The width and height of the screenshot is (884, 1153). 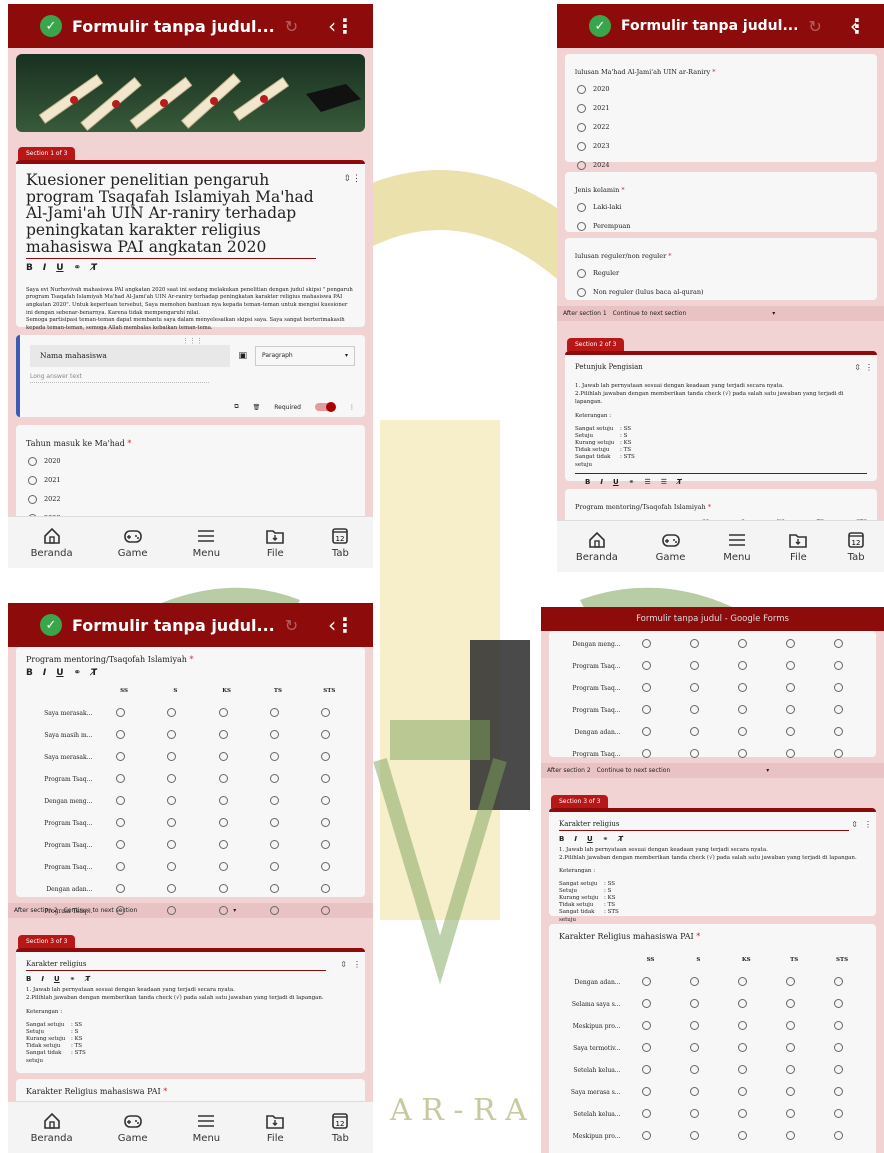 What do you see at coordinates (648, 482) in the screenshot?
I see `numbered-list-icon: ☰` at bounding box center [648, 482].